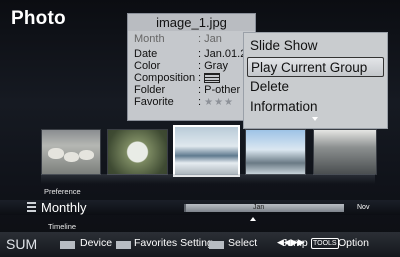  Describe the element at coordinates (325, 243) in the screenshot. I see `tools-key-icon: TOOLS` at that location.